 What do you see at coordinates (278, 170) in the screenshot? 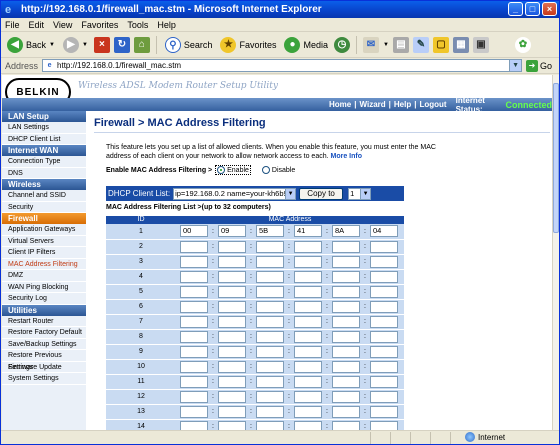
I see `disable-radio-option: Disable` at bounding box center [278, 170].